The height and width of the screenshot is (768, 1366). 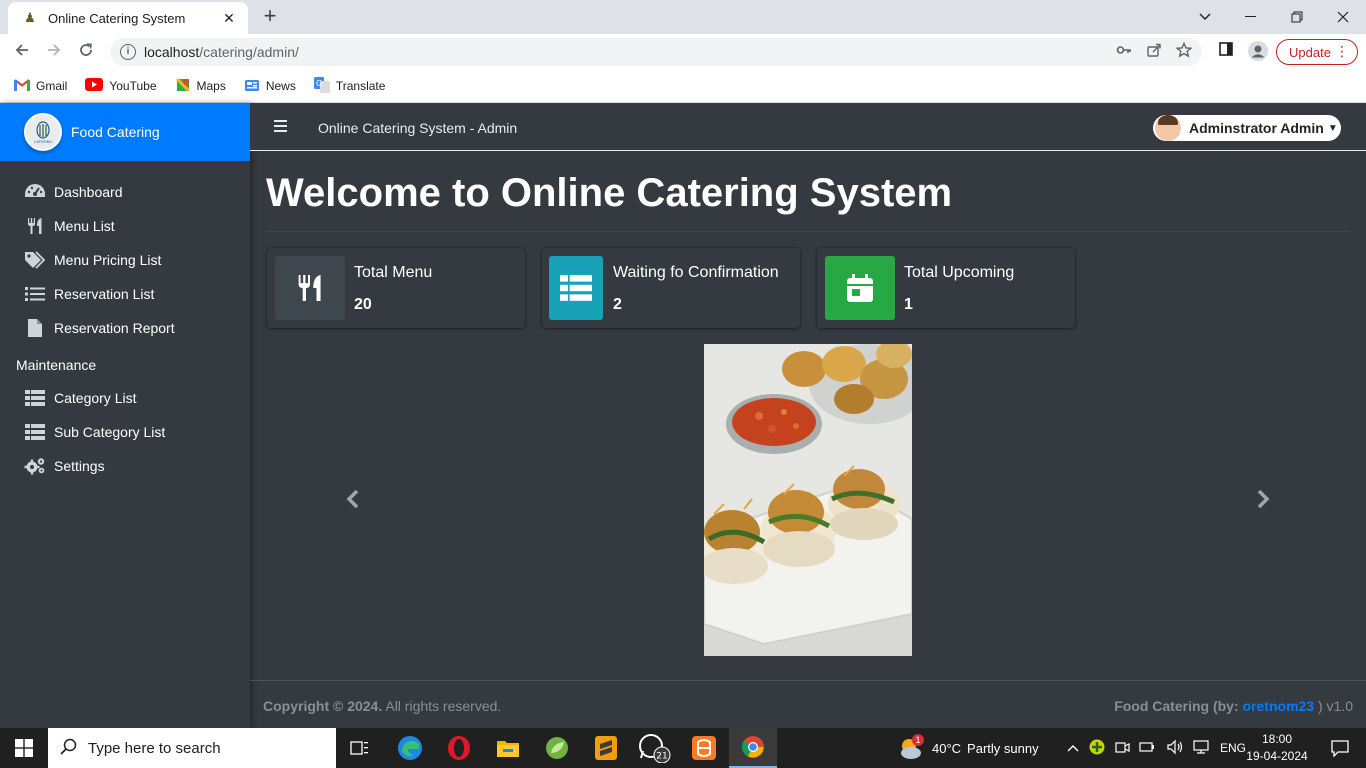 What do you see at coordinates (808, 500) in the screenshot?
I see `food-carousel-image` at bounding box center [808, 500].